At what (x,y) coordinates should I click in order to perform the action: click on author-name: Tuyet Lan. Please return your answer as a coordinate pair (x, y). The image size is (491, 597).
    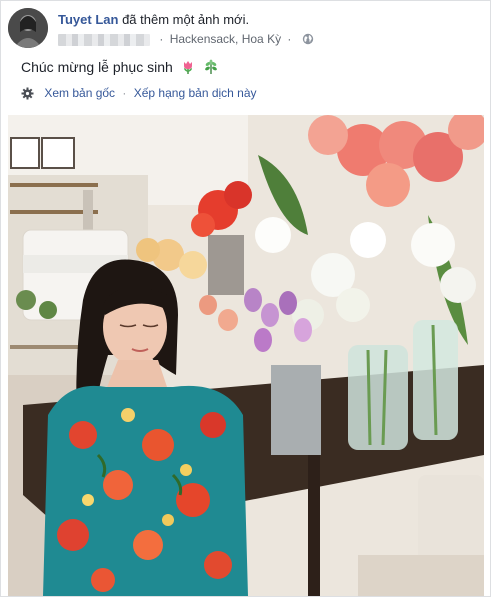
    Looking at the image, I should click on (88, 19).